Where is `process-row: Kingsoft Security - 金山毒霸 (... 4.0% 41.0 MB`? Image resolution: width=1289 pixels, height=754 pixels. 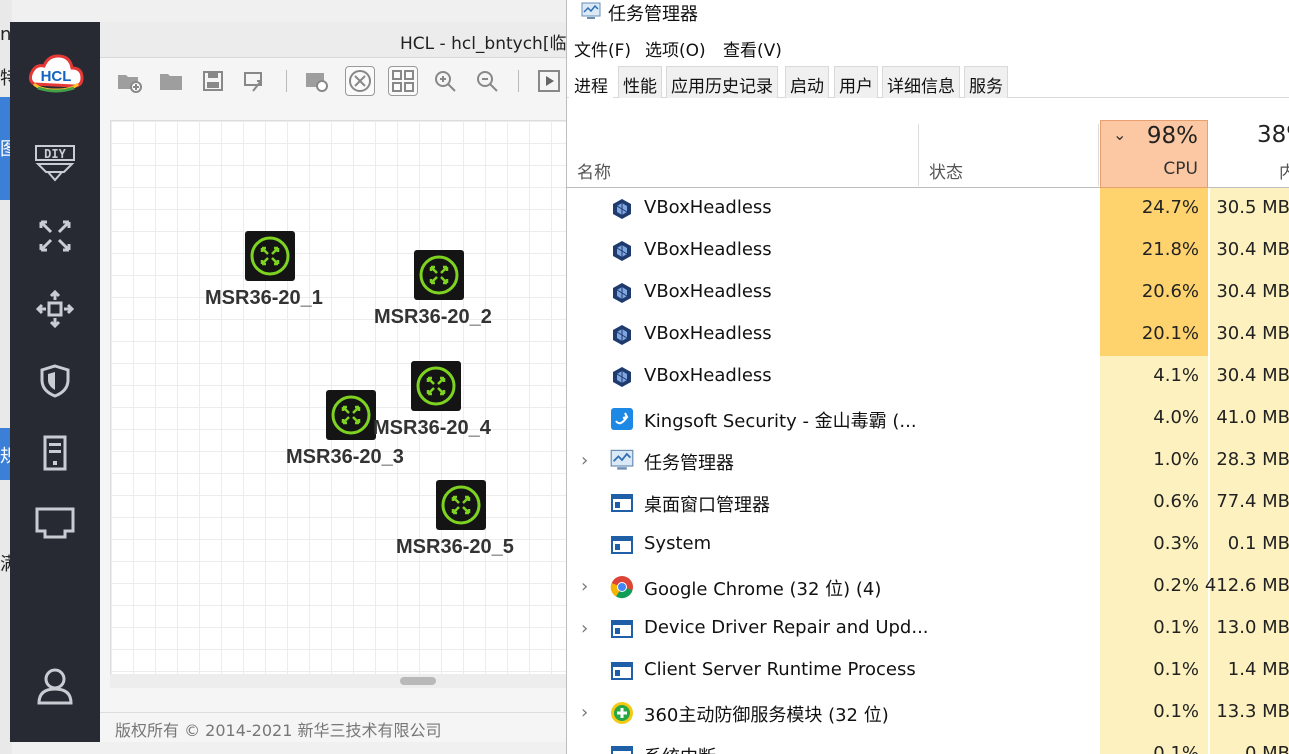
process-row: Kingsoft Security - 金山毒霸 (... 4.0% 41.0 MB is located at coordinates (928, 419).